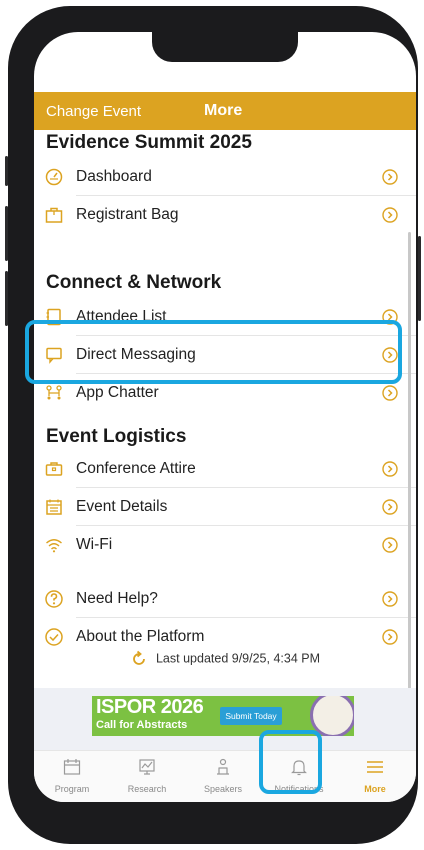 Image resolution: width=424 pixels, height=850 pixels. What do you see at coordinates (225, 545) in the screenshot?
I see `menu-item-wifi: Wi-Fi` at bounding box center [225, 545].